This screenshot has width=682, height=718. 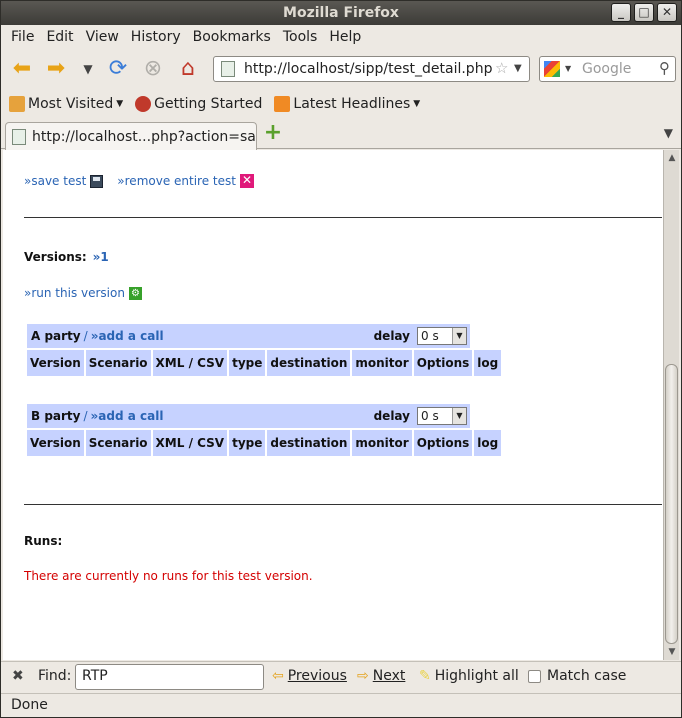 I want to click on divider, so click(x=343, y=217).